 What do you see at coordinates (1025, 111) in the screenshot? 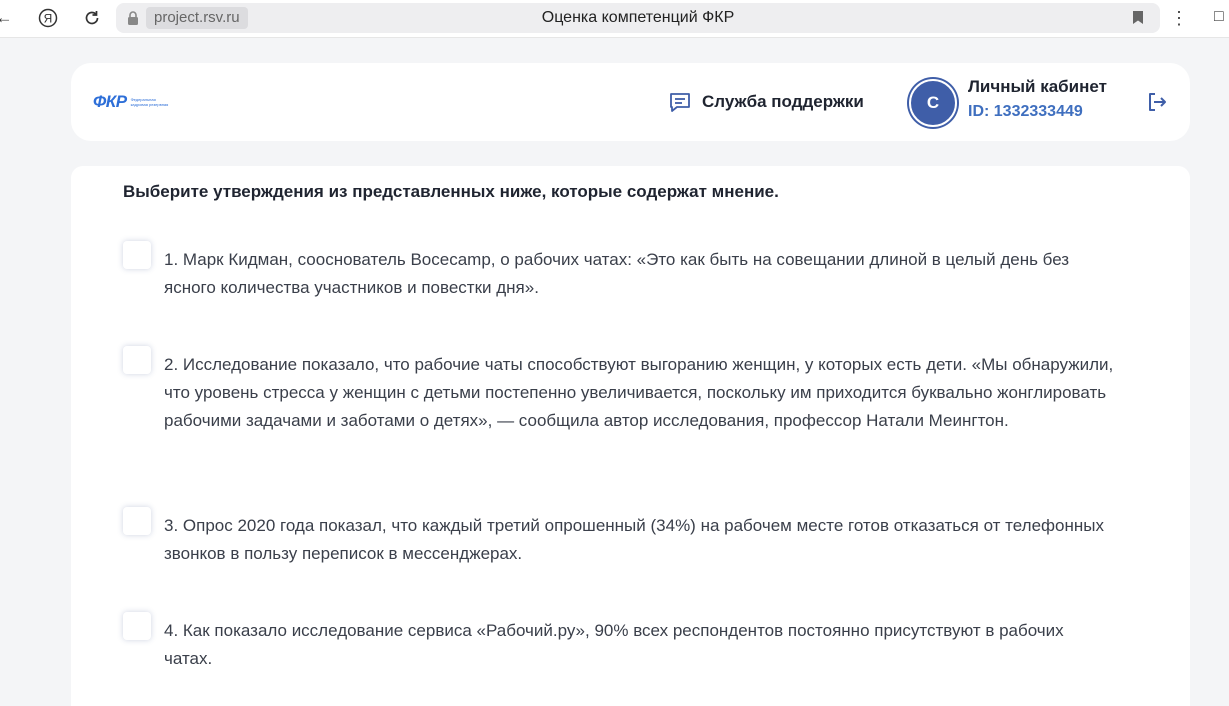
I see `user-id: ID: 1332333449` at bounding box center [1025, 111].